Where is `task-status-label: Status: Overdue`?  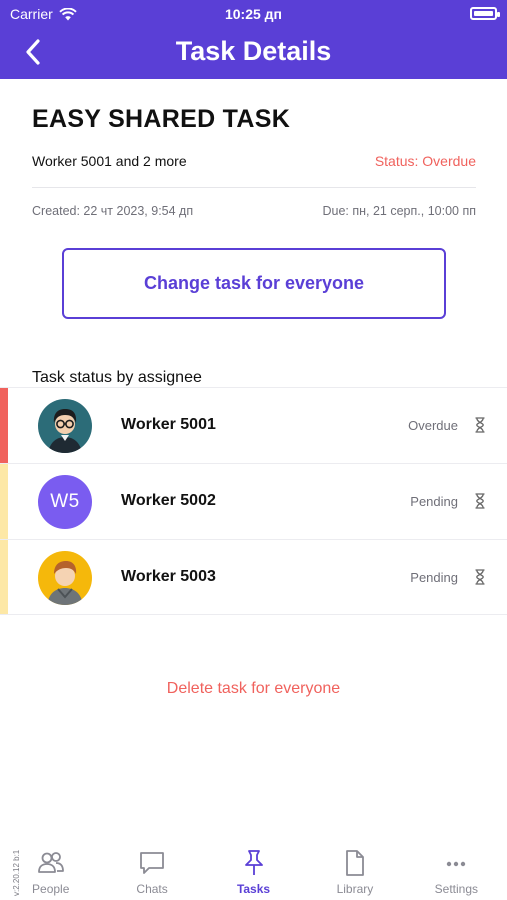 task-status-label: Status: Overdue is located at coordinates (425, 161).